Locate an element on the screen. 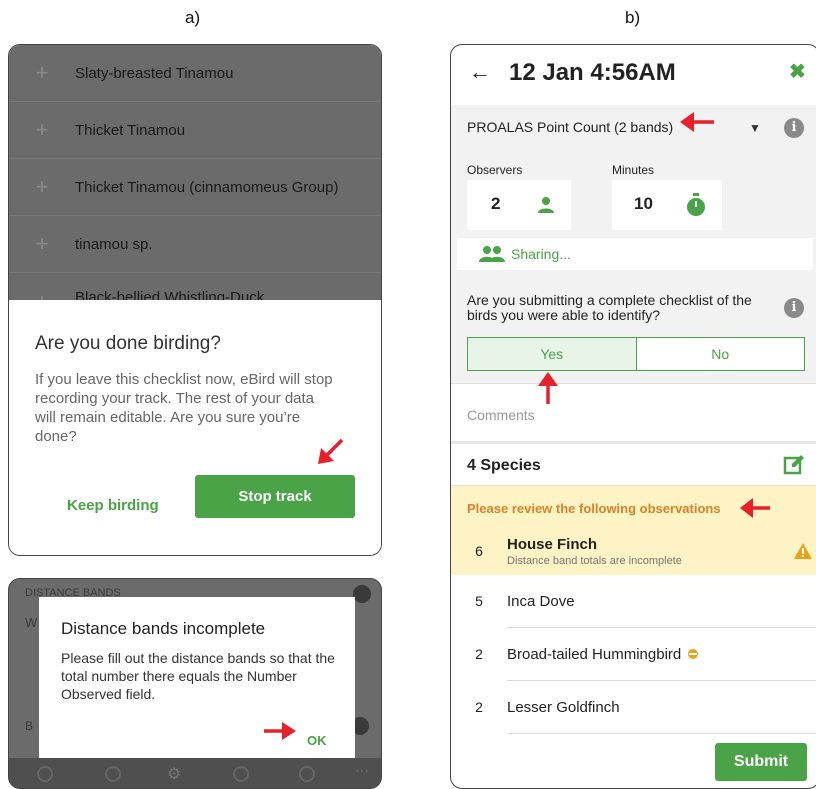  keep-birding-button: Keep birding is located at coordinates (122, 505).